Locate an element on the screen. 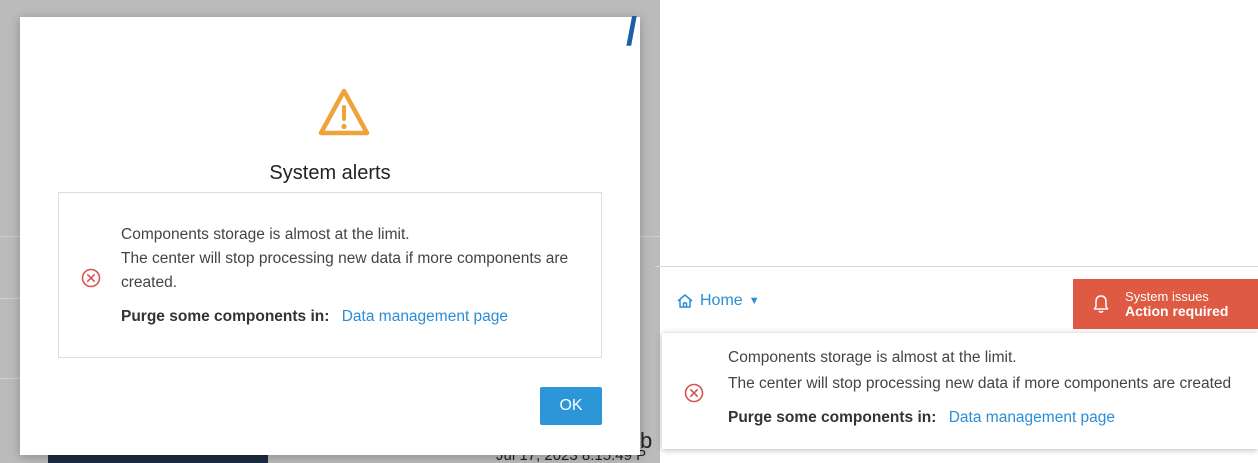 The width and height of the screenshot is (1258, 463). action-required-label: Action required is located at coordinates (1177, 311).